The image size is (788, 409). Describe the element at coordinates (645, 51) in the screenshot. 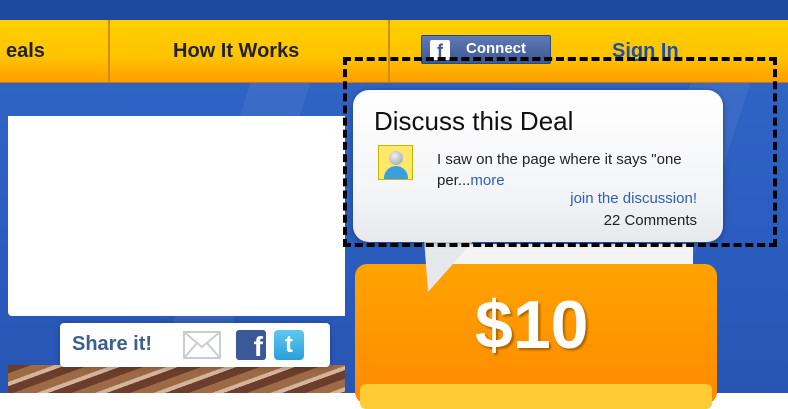

I see `nav-link-sign-in: Sign In` at that location.